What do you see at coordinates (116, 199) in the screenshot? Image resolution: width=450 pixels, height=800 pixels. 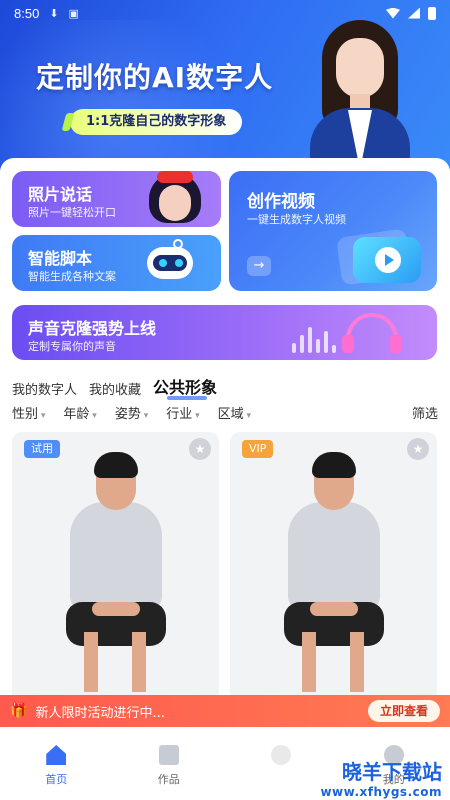 I see `photo-talk-card: 照片说话 照片一键轻松开口` at bounding box center [116, 199].